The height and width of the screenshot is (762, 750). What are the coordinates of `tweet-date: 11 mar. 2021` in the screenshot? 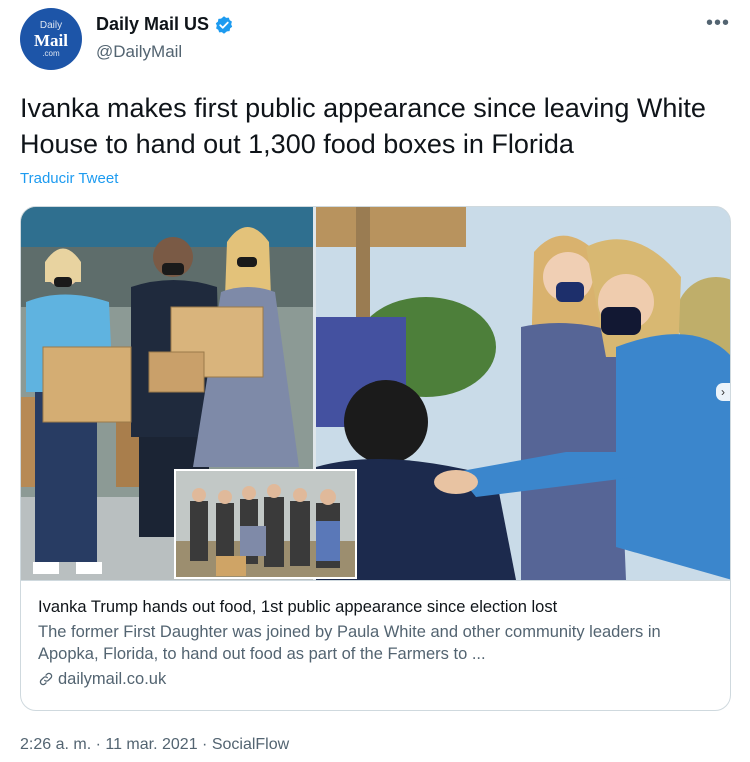 It's located at (151, 744).